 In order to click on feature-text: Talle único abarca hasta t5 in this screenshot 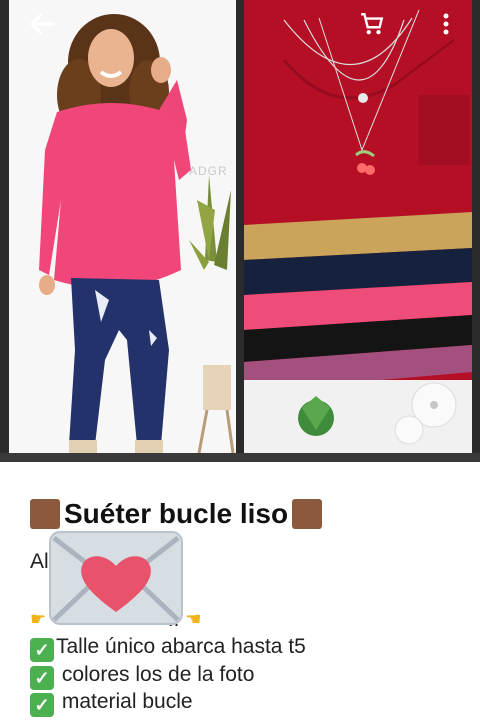, I will do `click(181, 646)`.